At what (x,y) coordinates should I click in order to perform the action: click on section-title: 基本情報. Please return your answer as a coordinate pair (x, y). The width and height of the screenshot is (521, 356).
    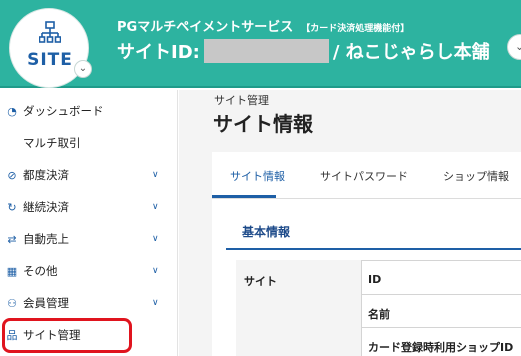
    Looking at the image, I should click on (266, 232).